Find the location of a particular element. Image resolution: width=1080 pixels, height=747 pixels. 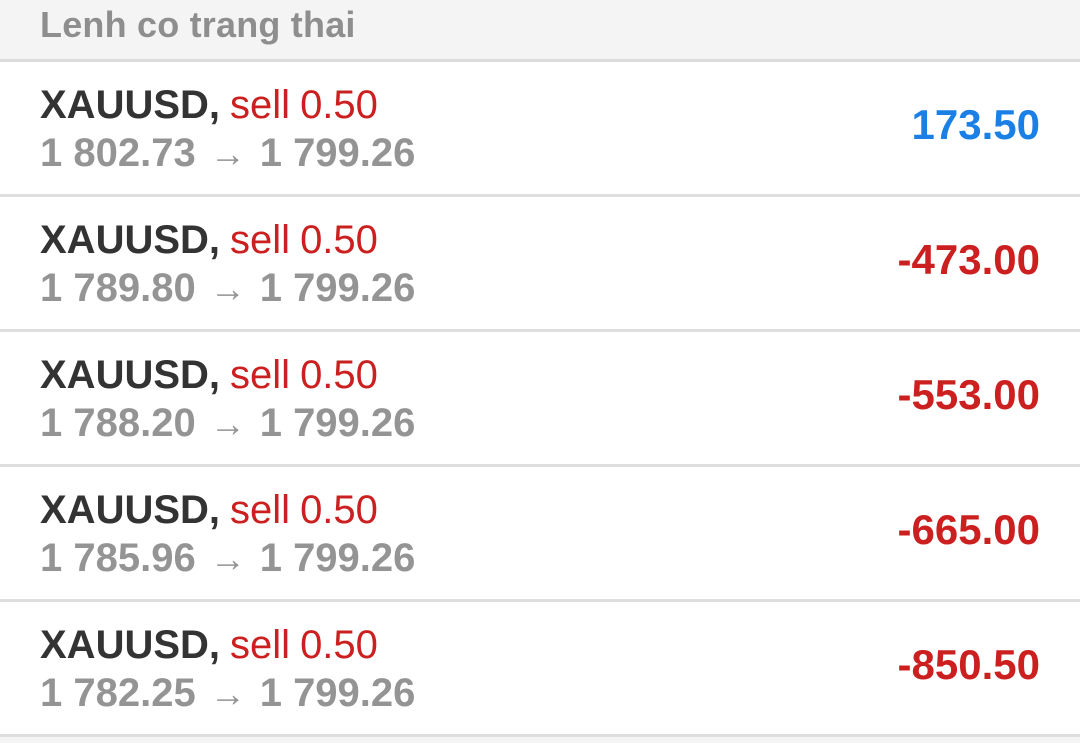

order-prices: 1 789.80 → 1 799.26 is located at coordinates (227, 288).